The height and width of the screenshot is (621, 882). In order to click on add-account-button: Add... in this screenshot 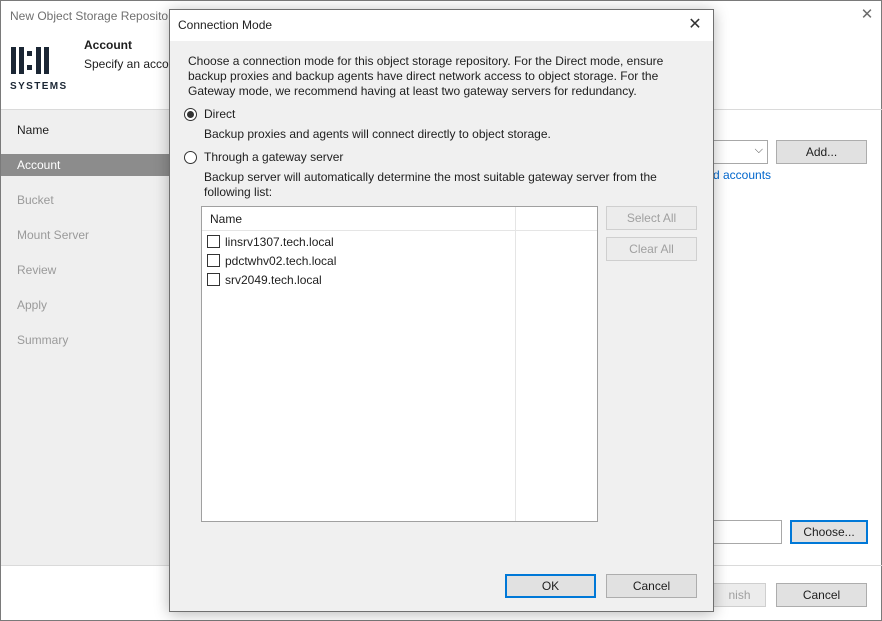, I will do `click(821, 152)`.